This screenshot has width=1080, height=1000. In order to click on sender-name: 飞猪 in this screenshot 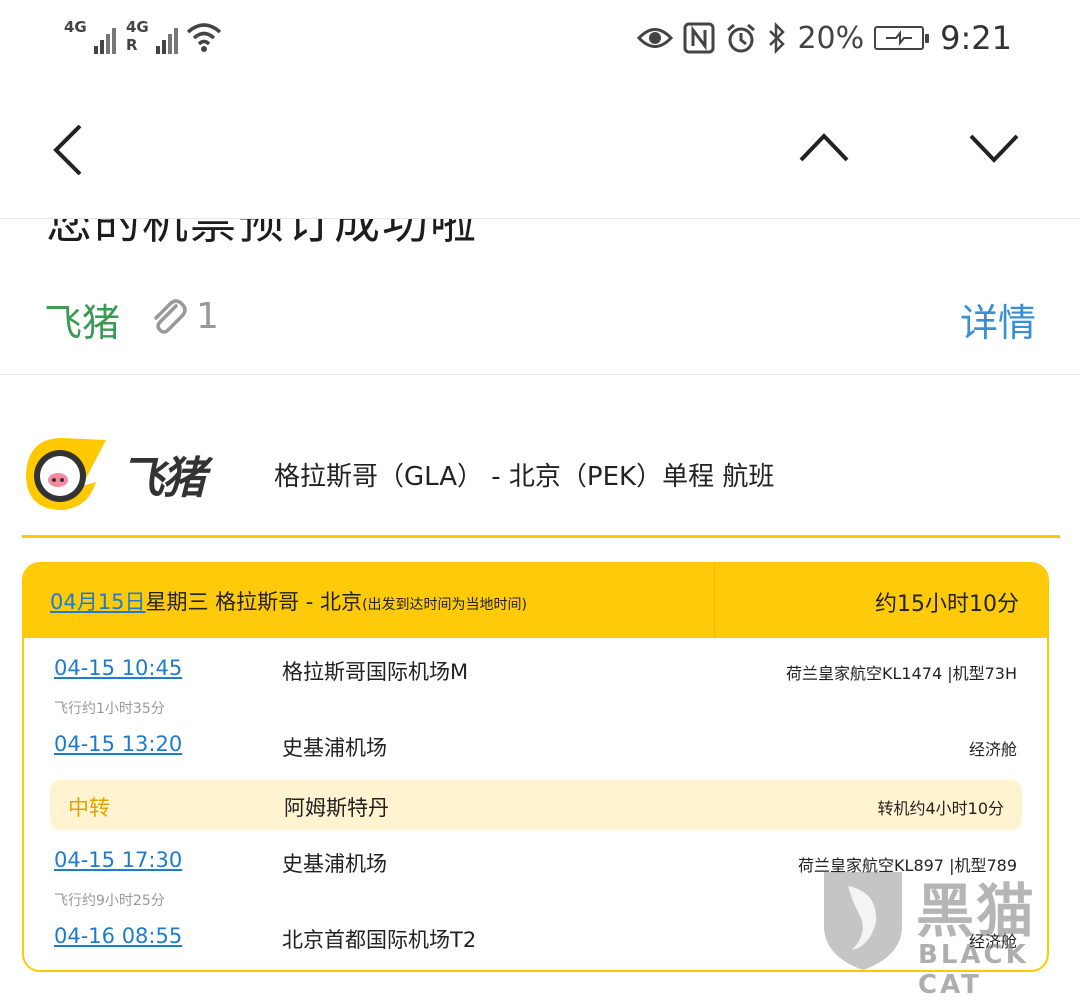, I will do `click(82, 319)`.